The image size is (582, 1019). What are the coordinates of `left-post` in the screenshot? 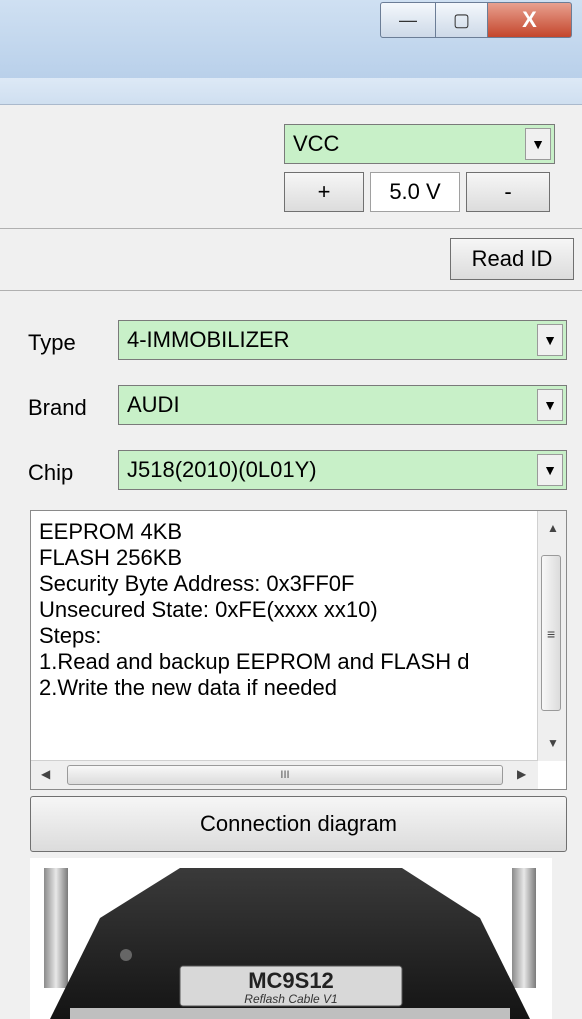 It's located at (56, 928).